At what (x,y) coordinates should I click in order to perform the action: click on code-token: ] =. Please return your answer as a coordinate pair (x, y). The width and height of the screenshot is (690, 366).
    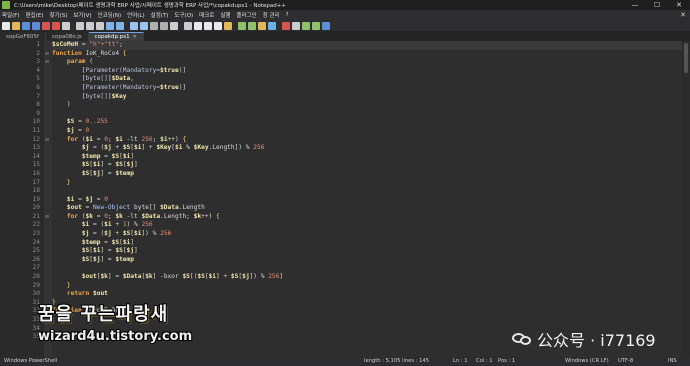
    Looking at the image, I should click on (108, 173).